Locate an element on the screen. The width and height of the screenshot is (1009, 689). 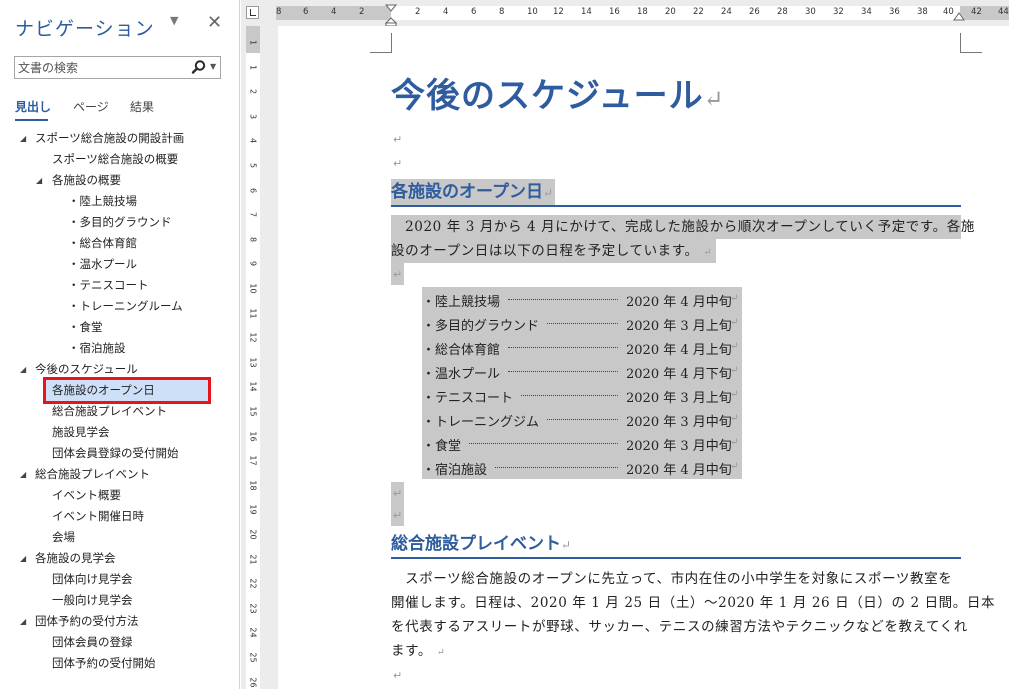
section-heading-pre-event: 総合施設プレイベント↵ is located at coordinates (481, 544).